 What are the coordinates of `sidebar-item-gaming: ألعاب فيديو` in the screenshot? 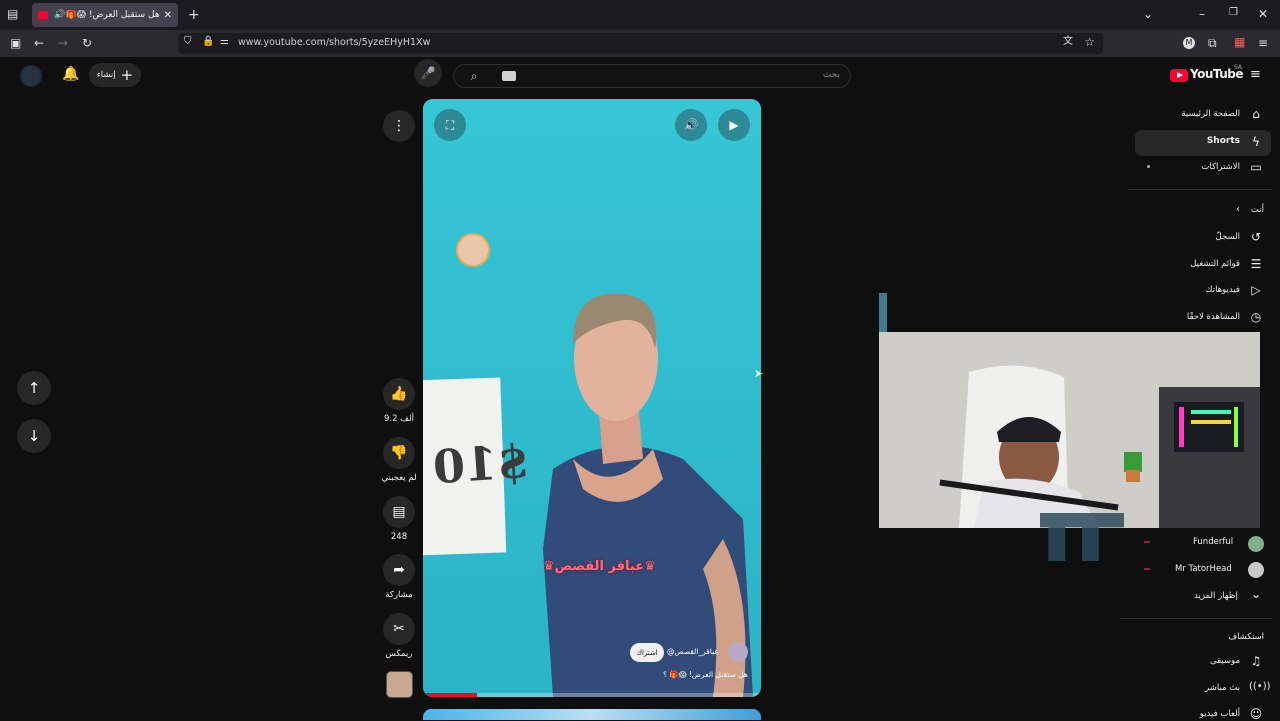 It's located at (1220, 714).